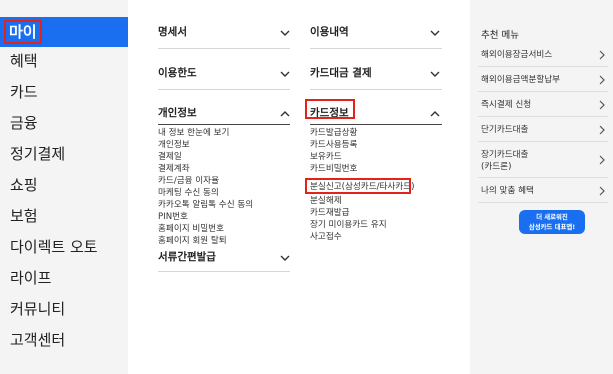  What do you see at coordinates (333, 134) in the screenshot?
I see `menu-link: 카드발급상황` at bounding box center [333, 134].